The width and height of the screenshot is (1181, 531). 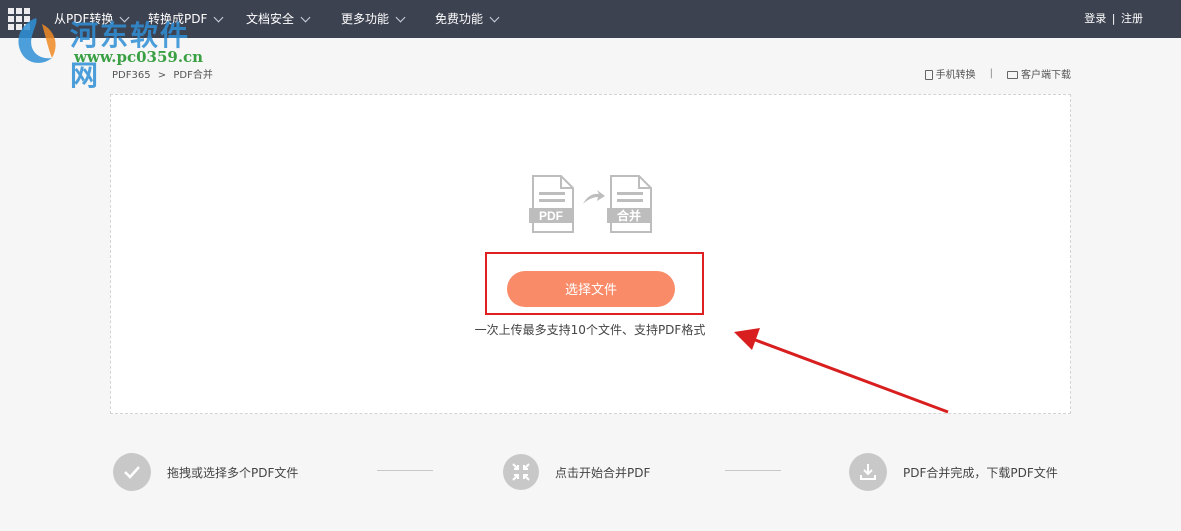 What do you see at coordinates (1095, 18) in the screenshot?
I see `login-link: 登录` at bounding box center [1095, 18].